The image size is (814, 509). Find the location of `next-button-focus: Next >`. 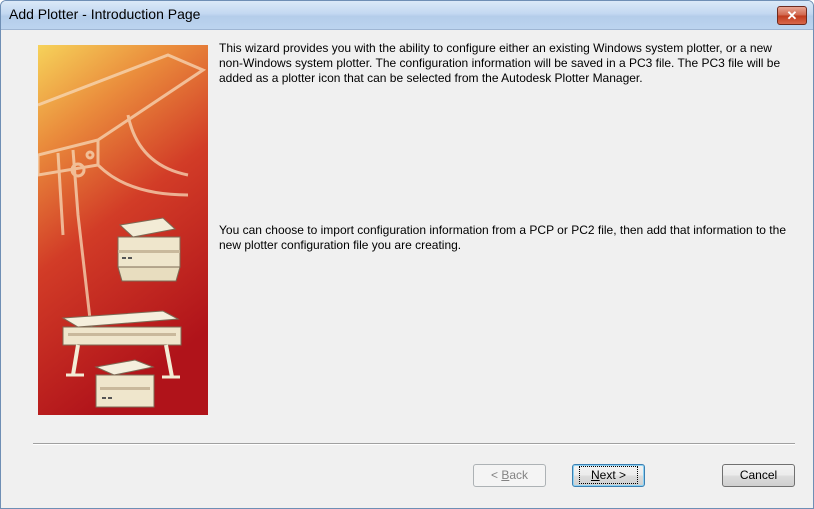

next-button-focus: Next > is located at coordinates (608, 475).